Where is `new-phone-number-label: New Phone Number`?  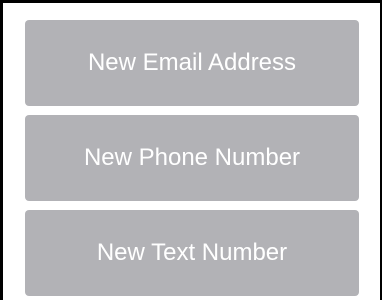 new-phone-number-label: New Phone Number is located at coordinates (192, 157).